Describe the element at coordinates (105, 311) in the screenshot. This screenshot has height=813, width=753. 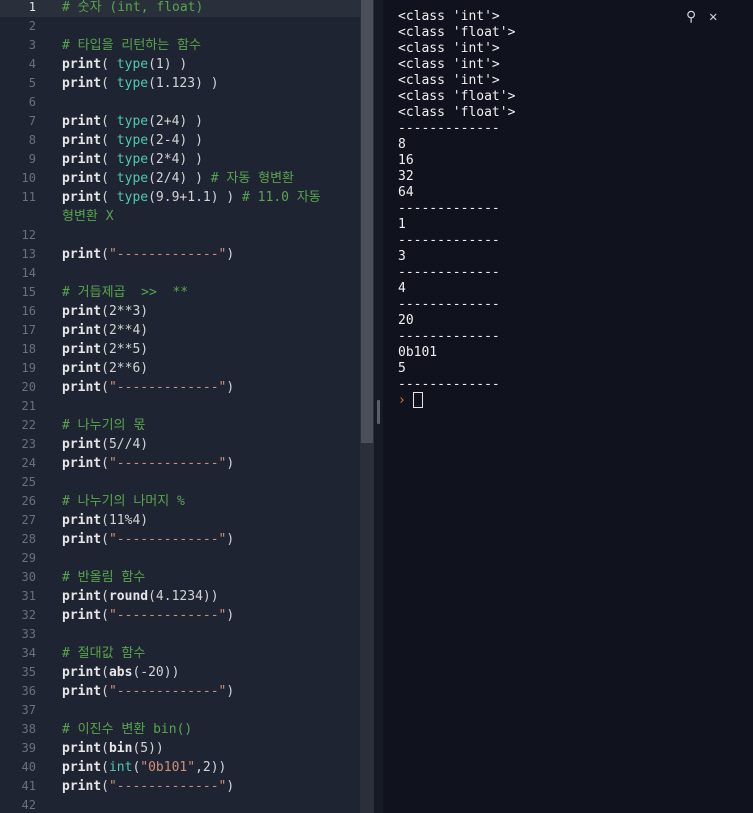
I see `code-line: print(2**3)` at that location.